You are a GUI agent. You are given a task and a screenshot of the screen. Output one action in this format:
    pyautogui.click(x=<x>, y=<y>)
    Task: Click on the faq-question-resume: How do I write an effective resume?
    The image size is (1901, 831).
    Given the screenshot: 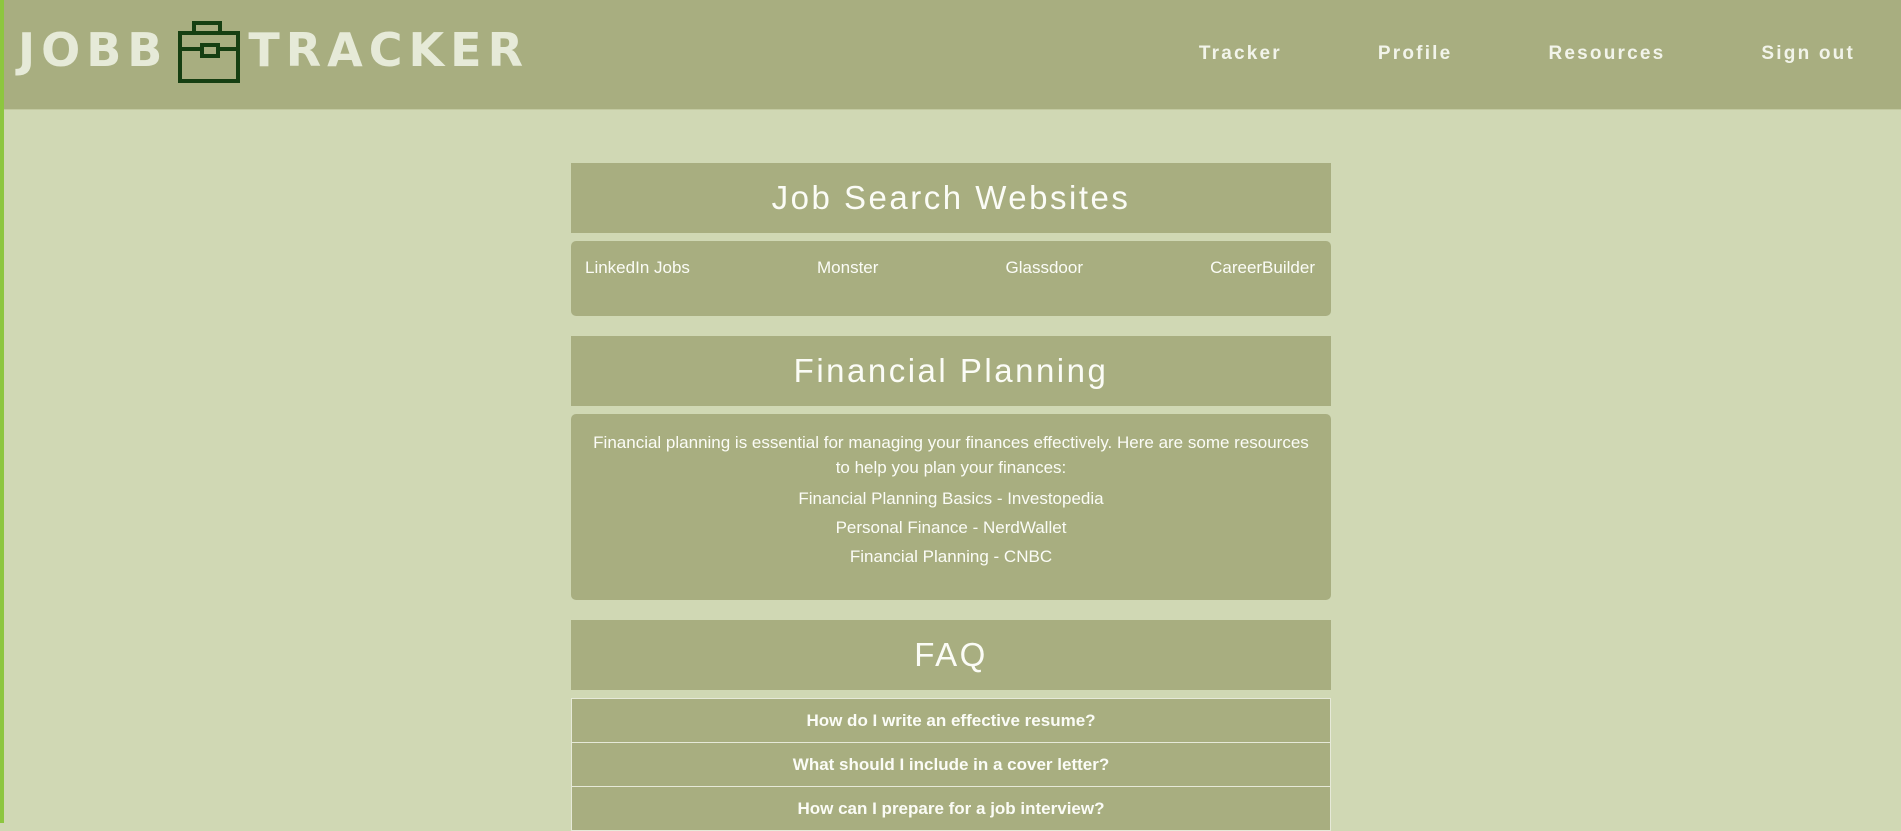 What is the action you would take?
    pyautogui.click(x=951, y=720)
    